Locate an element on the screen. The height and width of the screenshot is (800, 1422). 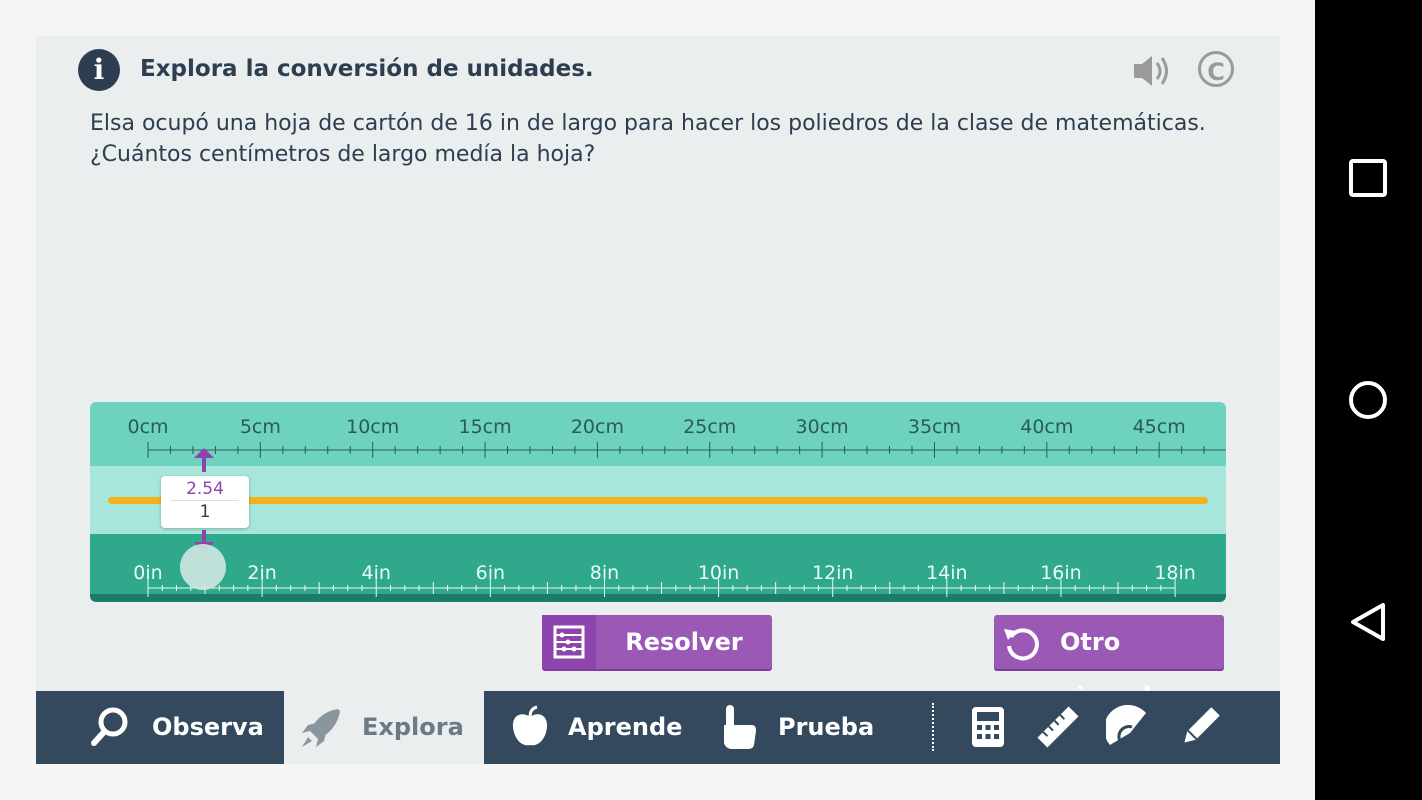
marker-cm-value: 2.54 is located at coordinates (205, 489).